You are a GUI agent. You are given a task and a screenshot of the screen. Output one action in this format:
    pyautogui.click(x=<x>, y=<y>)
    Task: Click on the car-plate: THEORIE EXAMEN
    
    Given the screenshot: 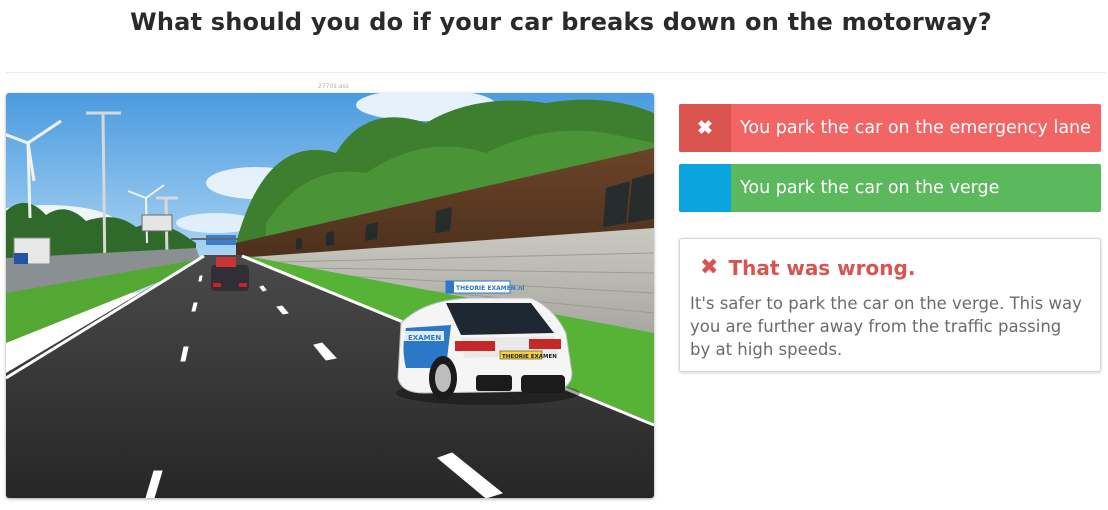 What is the action you would take?
    pyautogui.click(x=529, y=357)
    